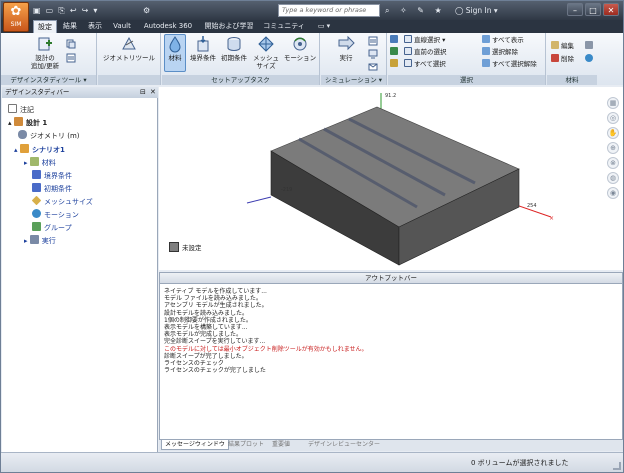  What do you see at coordinates (16, 17) in the screenshot?
I see `application-menu-button: ✿ SIM` at bounding box center [16, 17].